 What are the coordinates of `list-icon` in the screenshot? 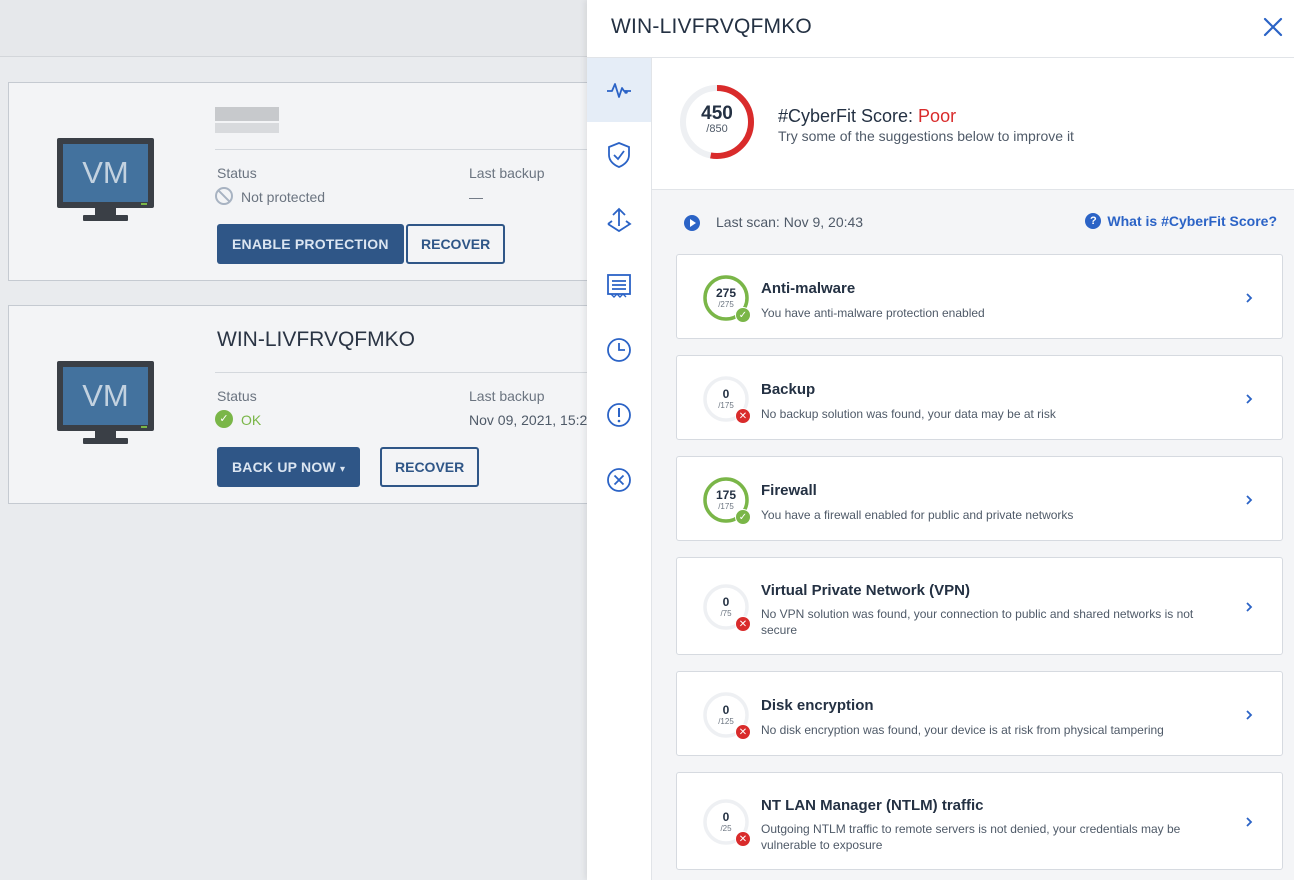 It's located at (619, 286).